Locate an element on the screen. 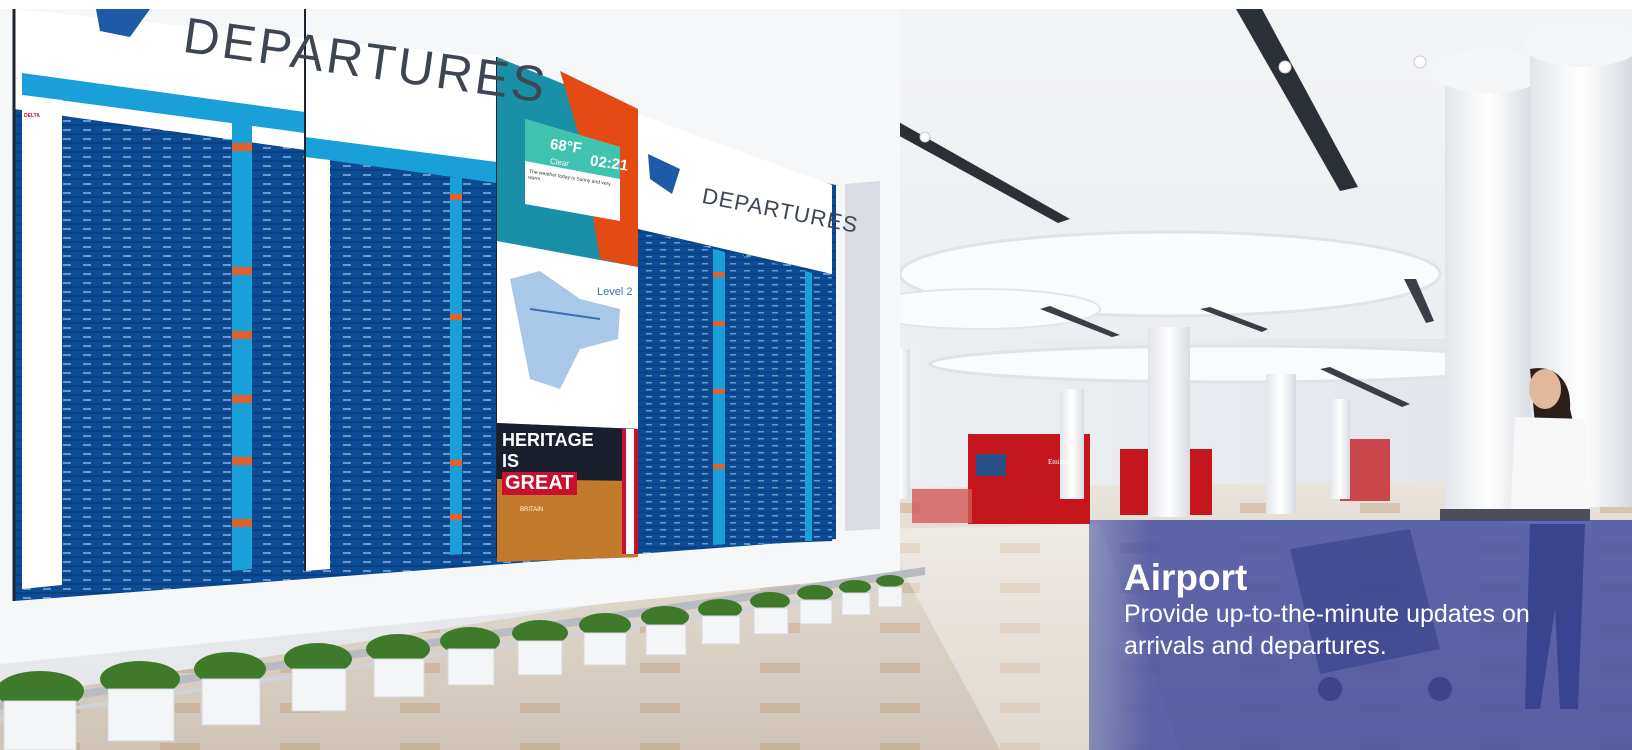  departures-board-heading-small: DEPARTURES is located at coordinates (780, 210).